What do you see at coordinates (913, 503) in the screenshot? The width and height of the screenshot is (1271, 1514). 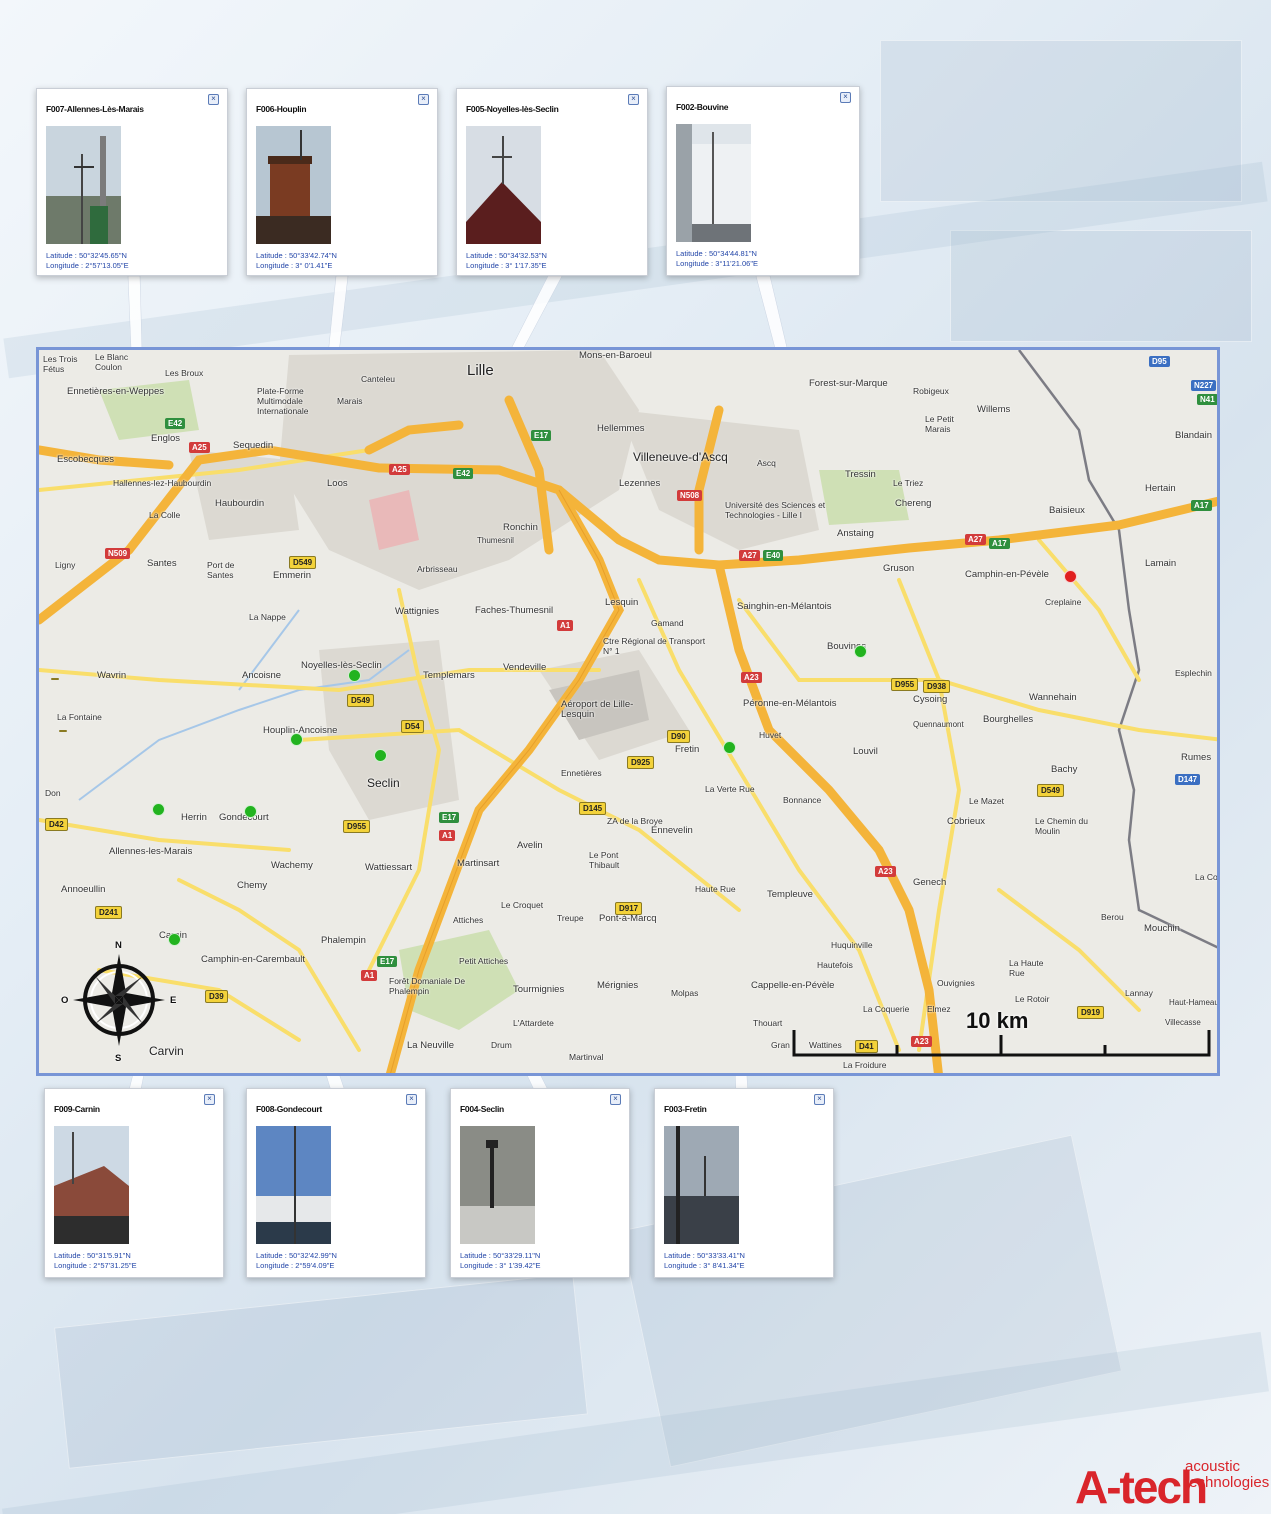 I see `place-chereng: Chereng` at bounding box center [913, 503].